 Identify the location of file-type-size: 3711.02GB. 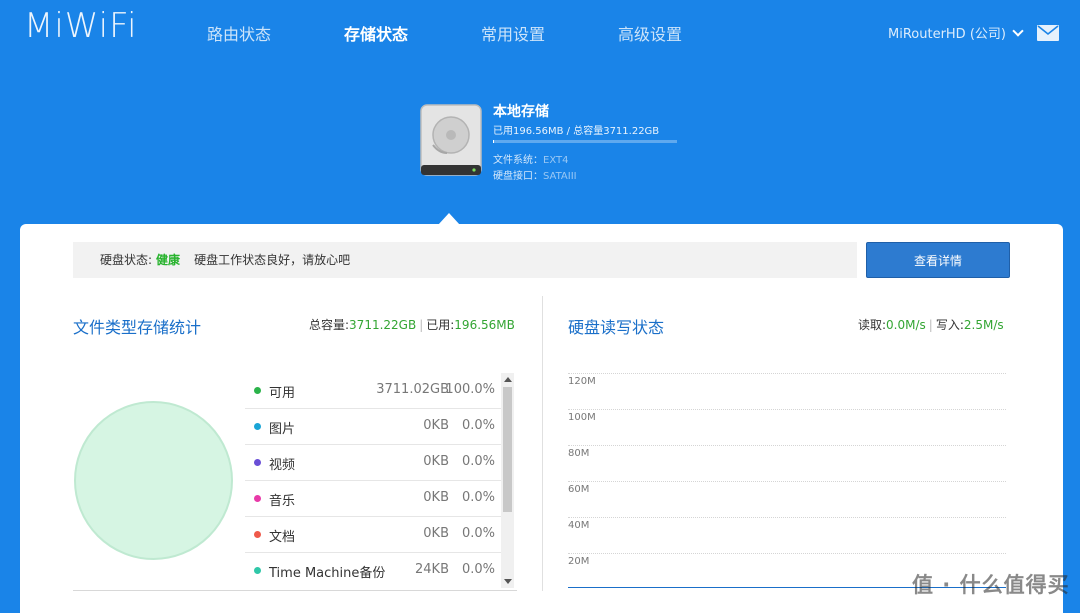
(412, 389).